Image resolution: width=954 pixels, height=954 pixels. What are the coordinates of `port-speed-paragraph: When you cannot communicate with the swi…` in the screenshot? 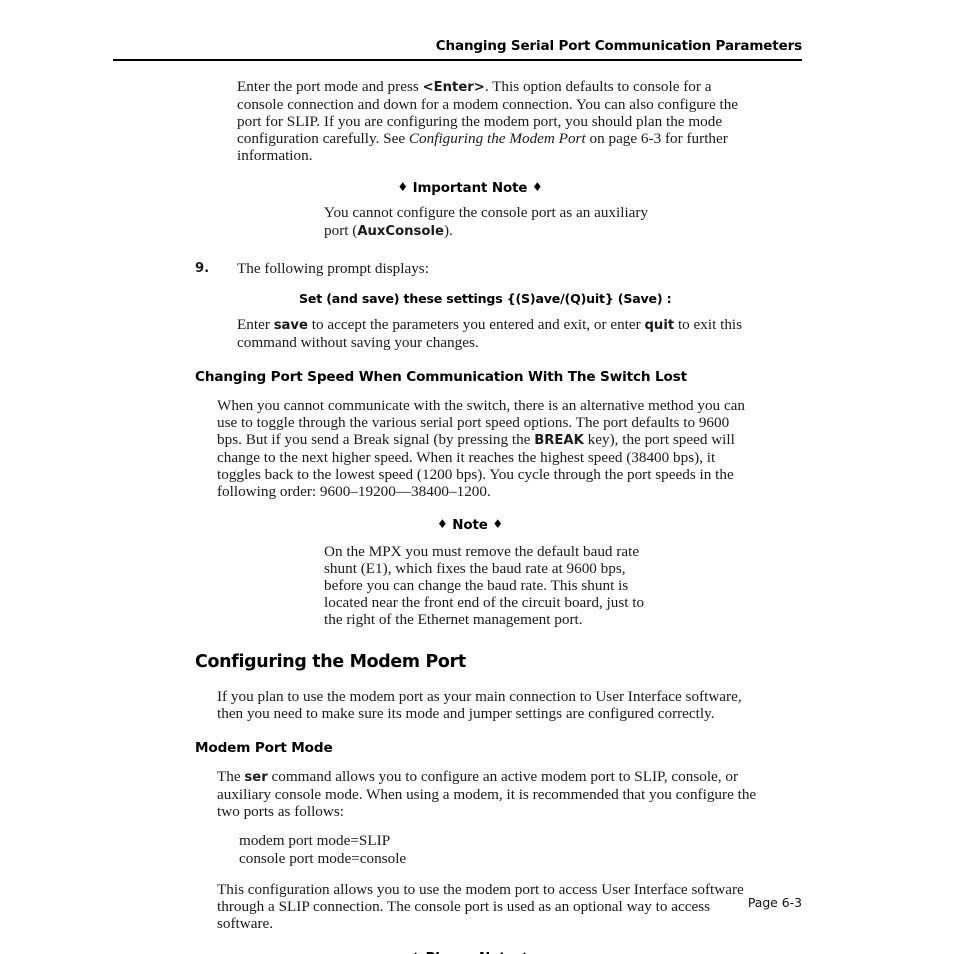 It's located at (487, 449).